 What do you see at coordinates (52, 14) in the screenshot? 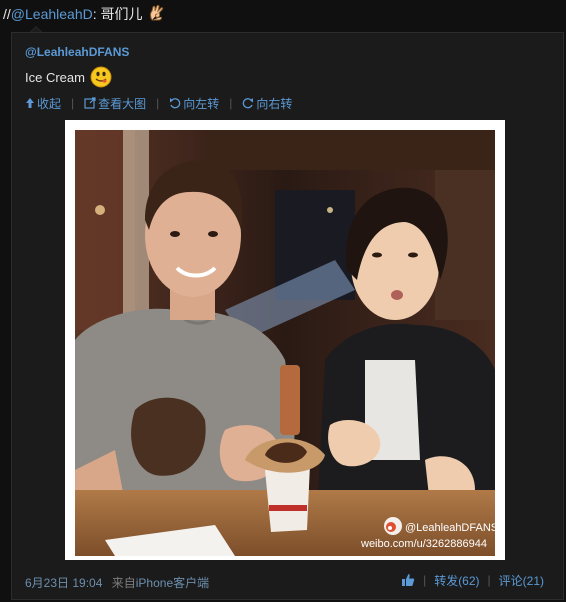
I see `mention-link: @LeahleahD` at bounding box center [52, 14].